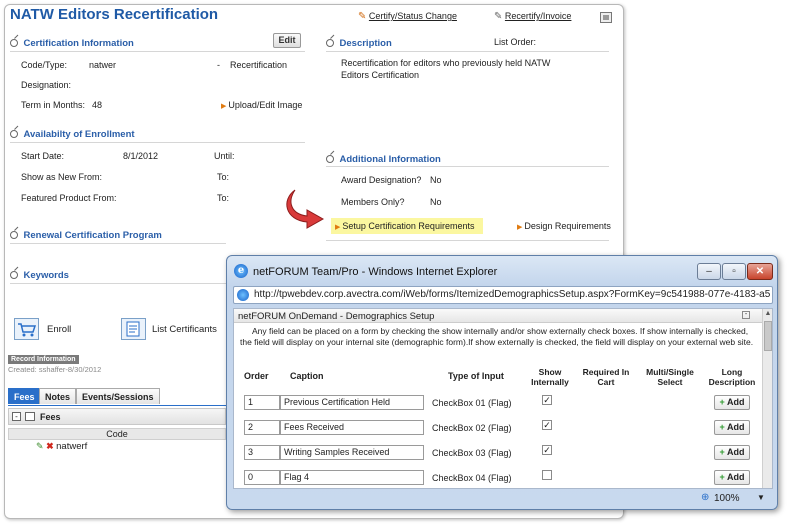  Describe the element at coordinates (262, 452) in the screenshot. I see `order-input: 3` at that location.